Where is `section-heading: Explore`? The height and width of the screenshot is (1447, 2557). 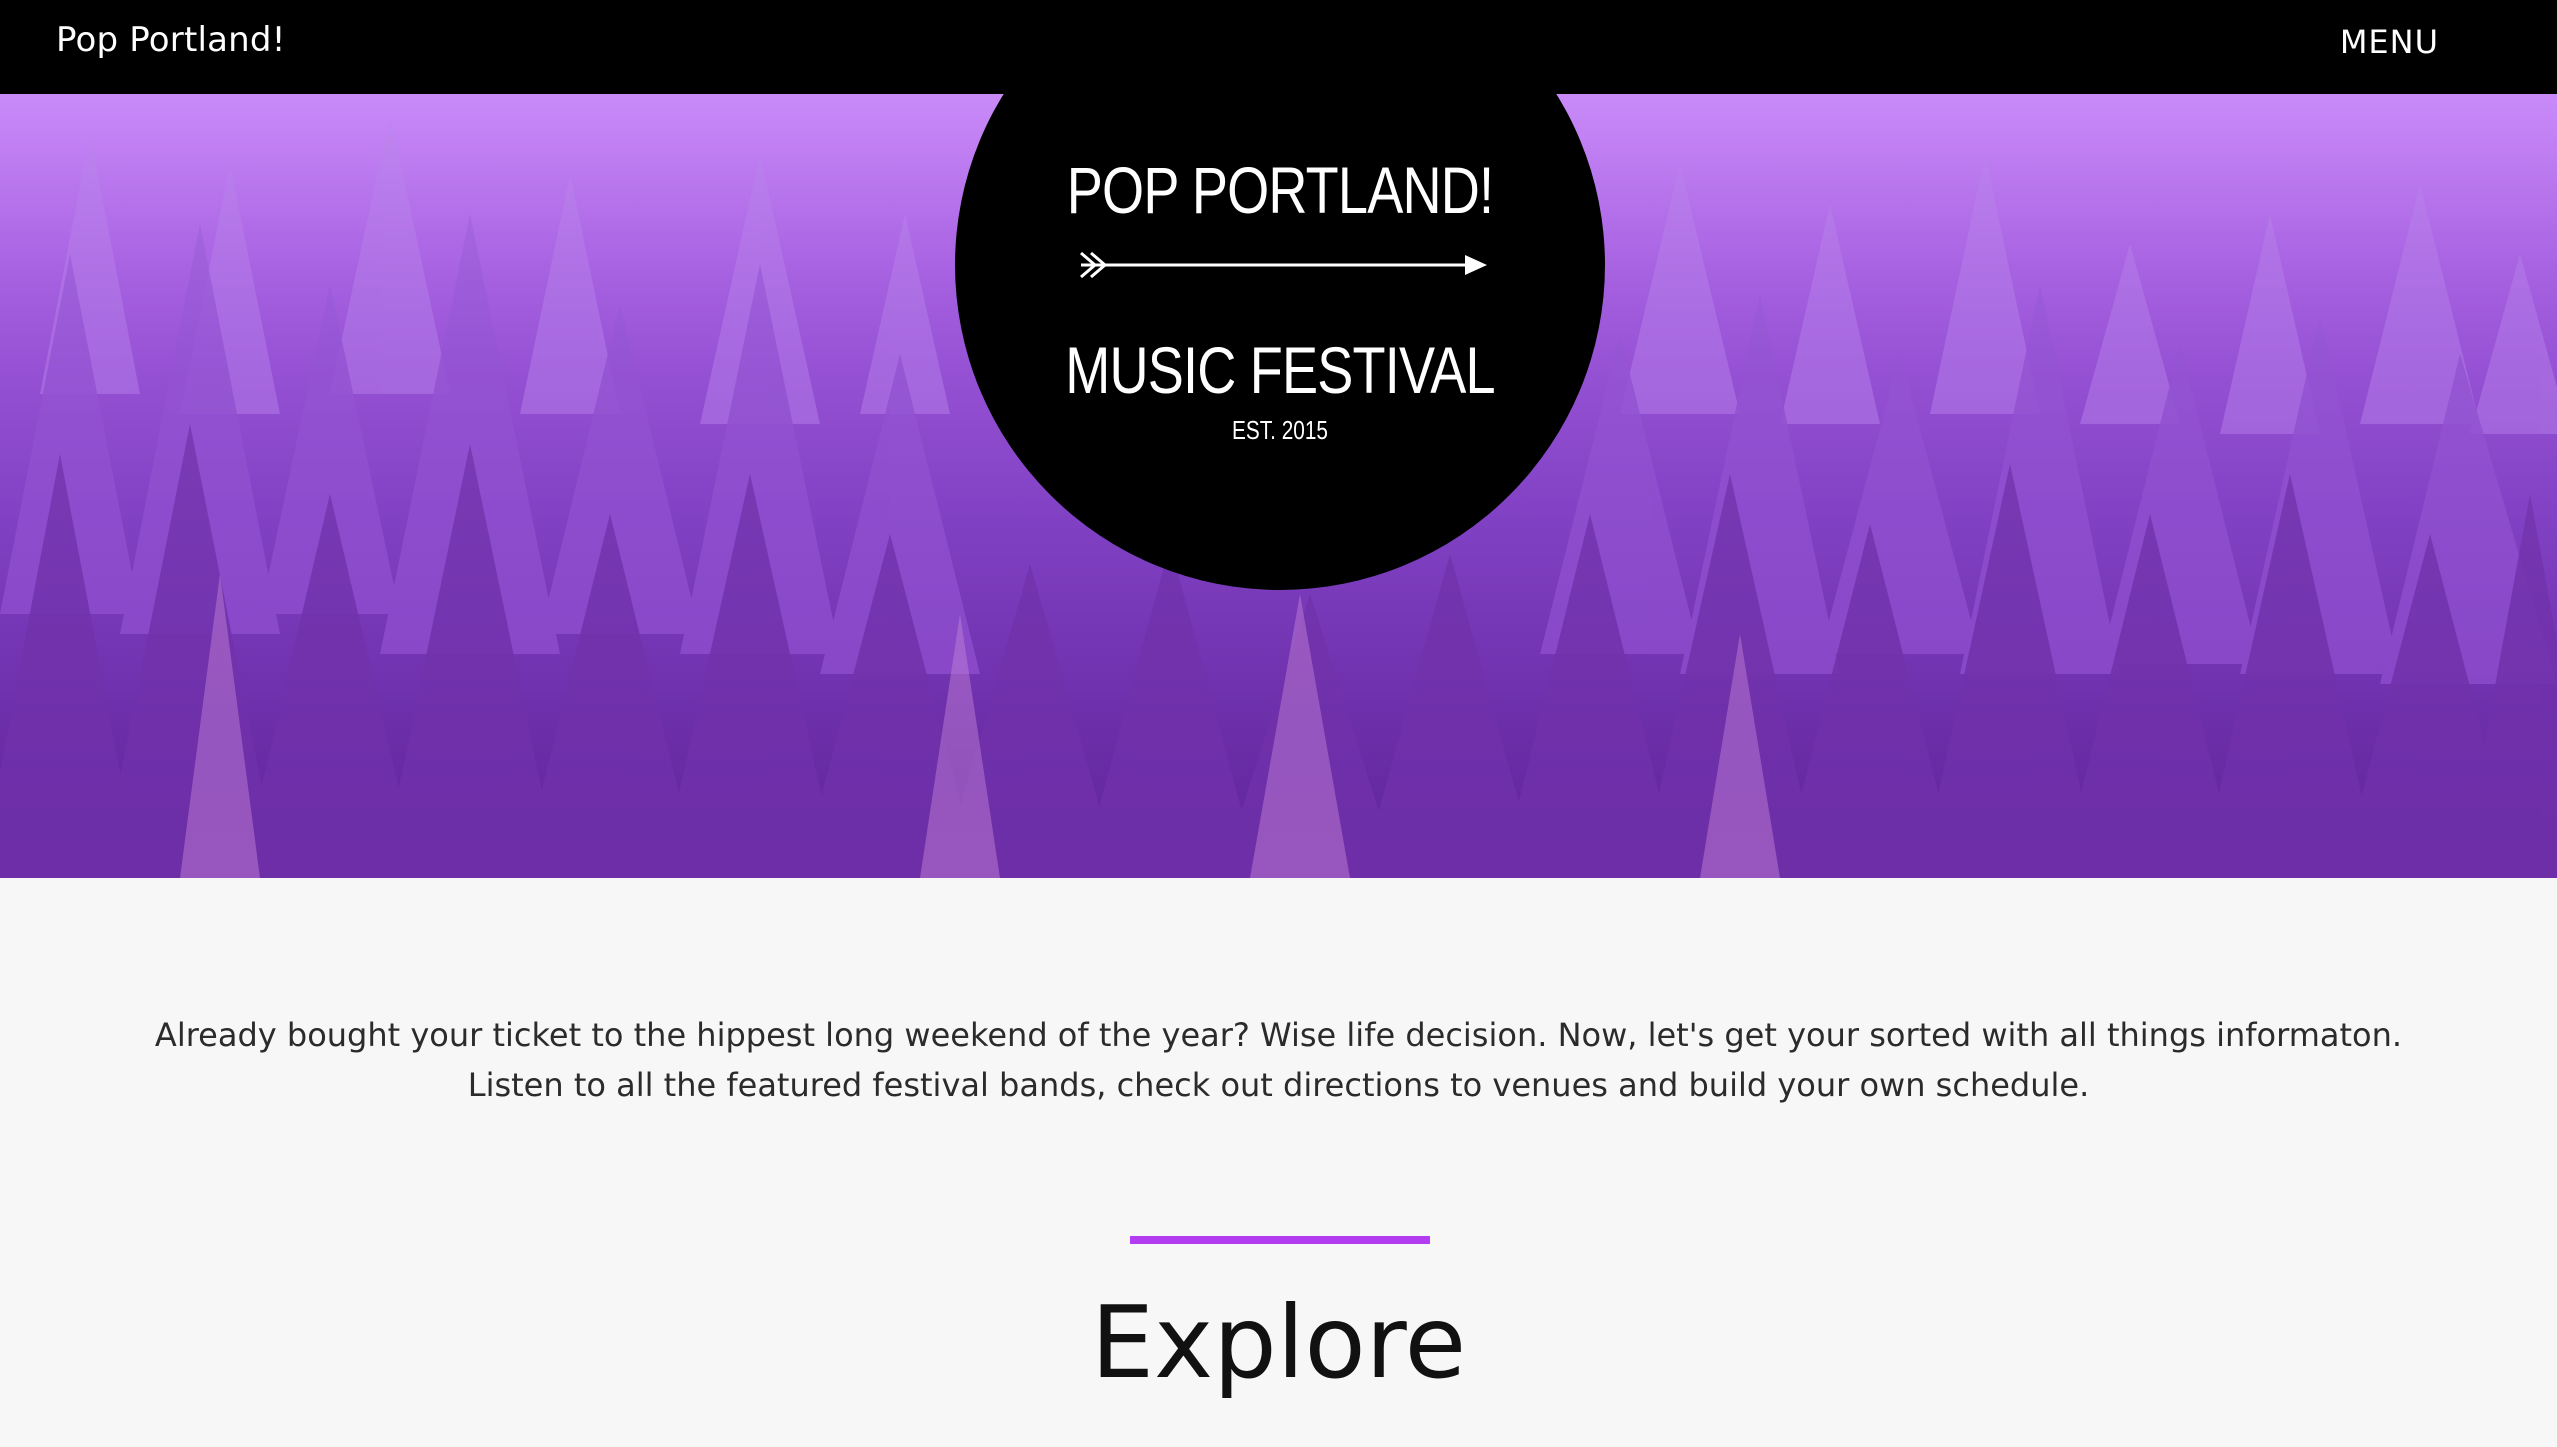
section-heading: Explore is located at coordinates (1278, 1342).